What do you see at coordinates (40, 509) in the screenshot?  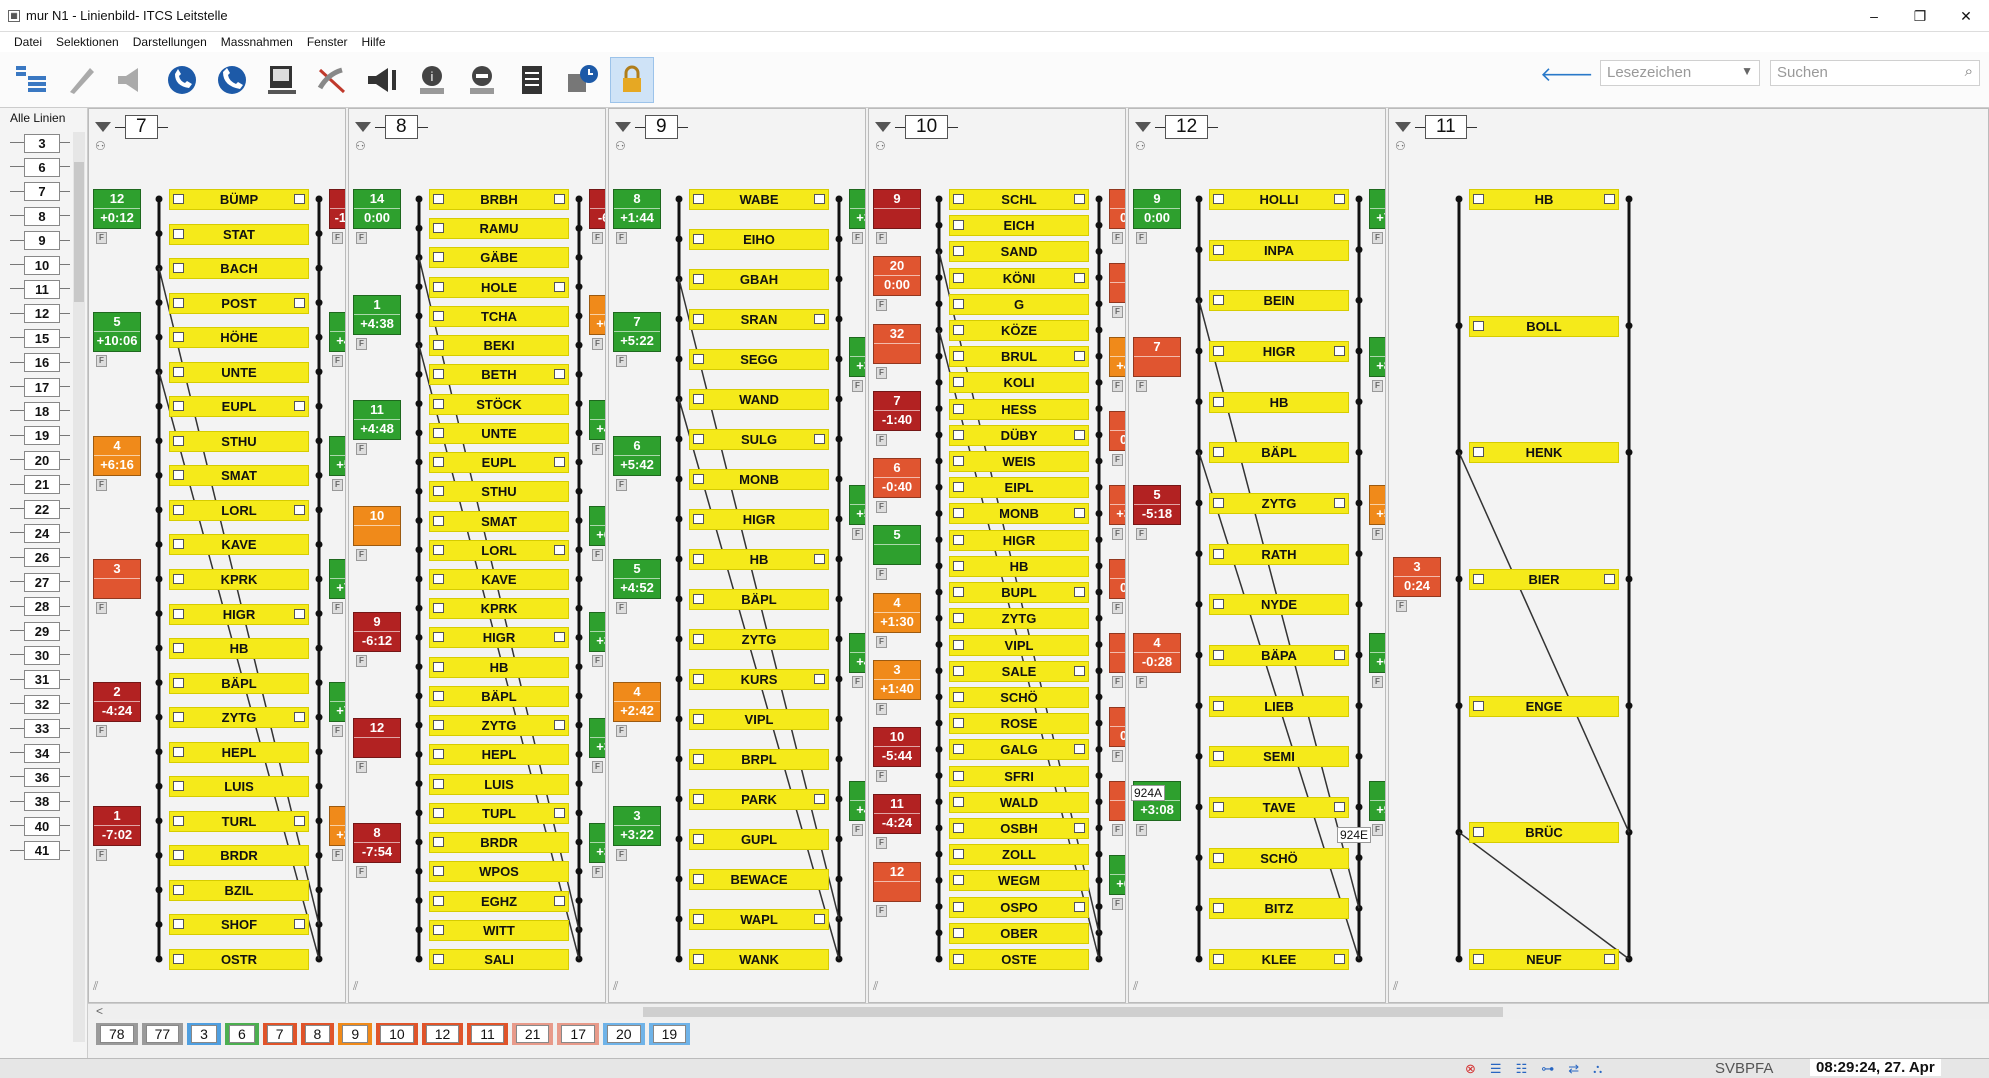 I see `line-item: 22` at bounding box center [40, 509].